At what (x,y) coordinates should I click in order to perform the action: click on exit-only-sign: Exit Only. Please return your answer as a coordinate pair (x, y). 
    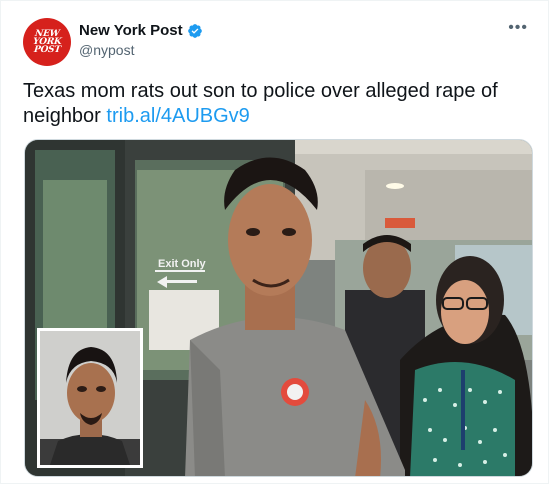
    Looking at the image, I should click on (182, 264).